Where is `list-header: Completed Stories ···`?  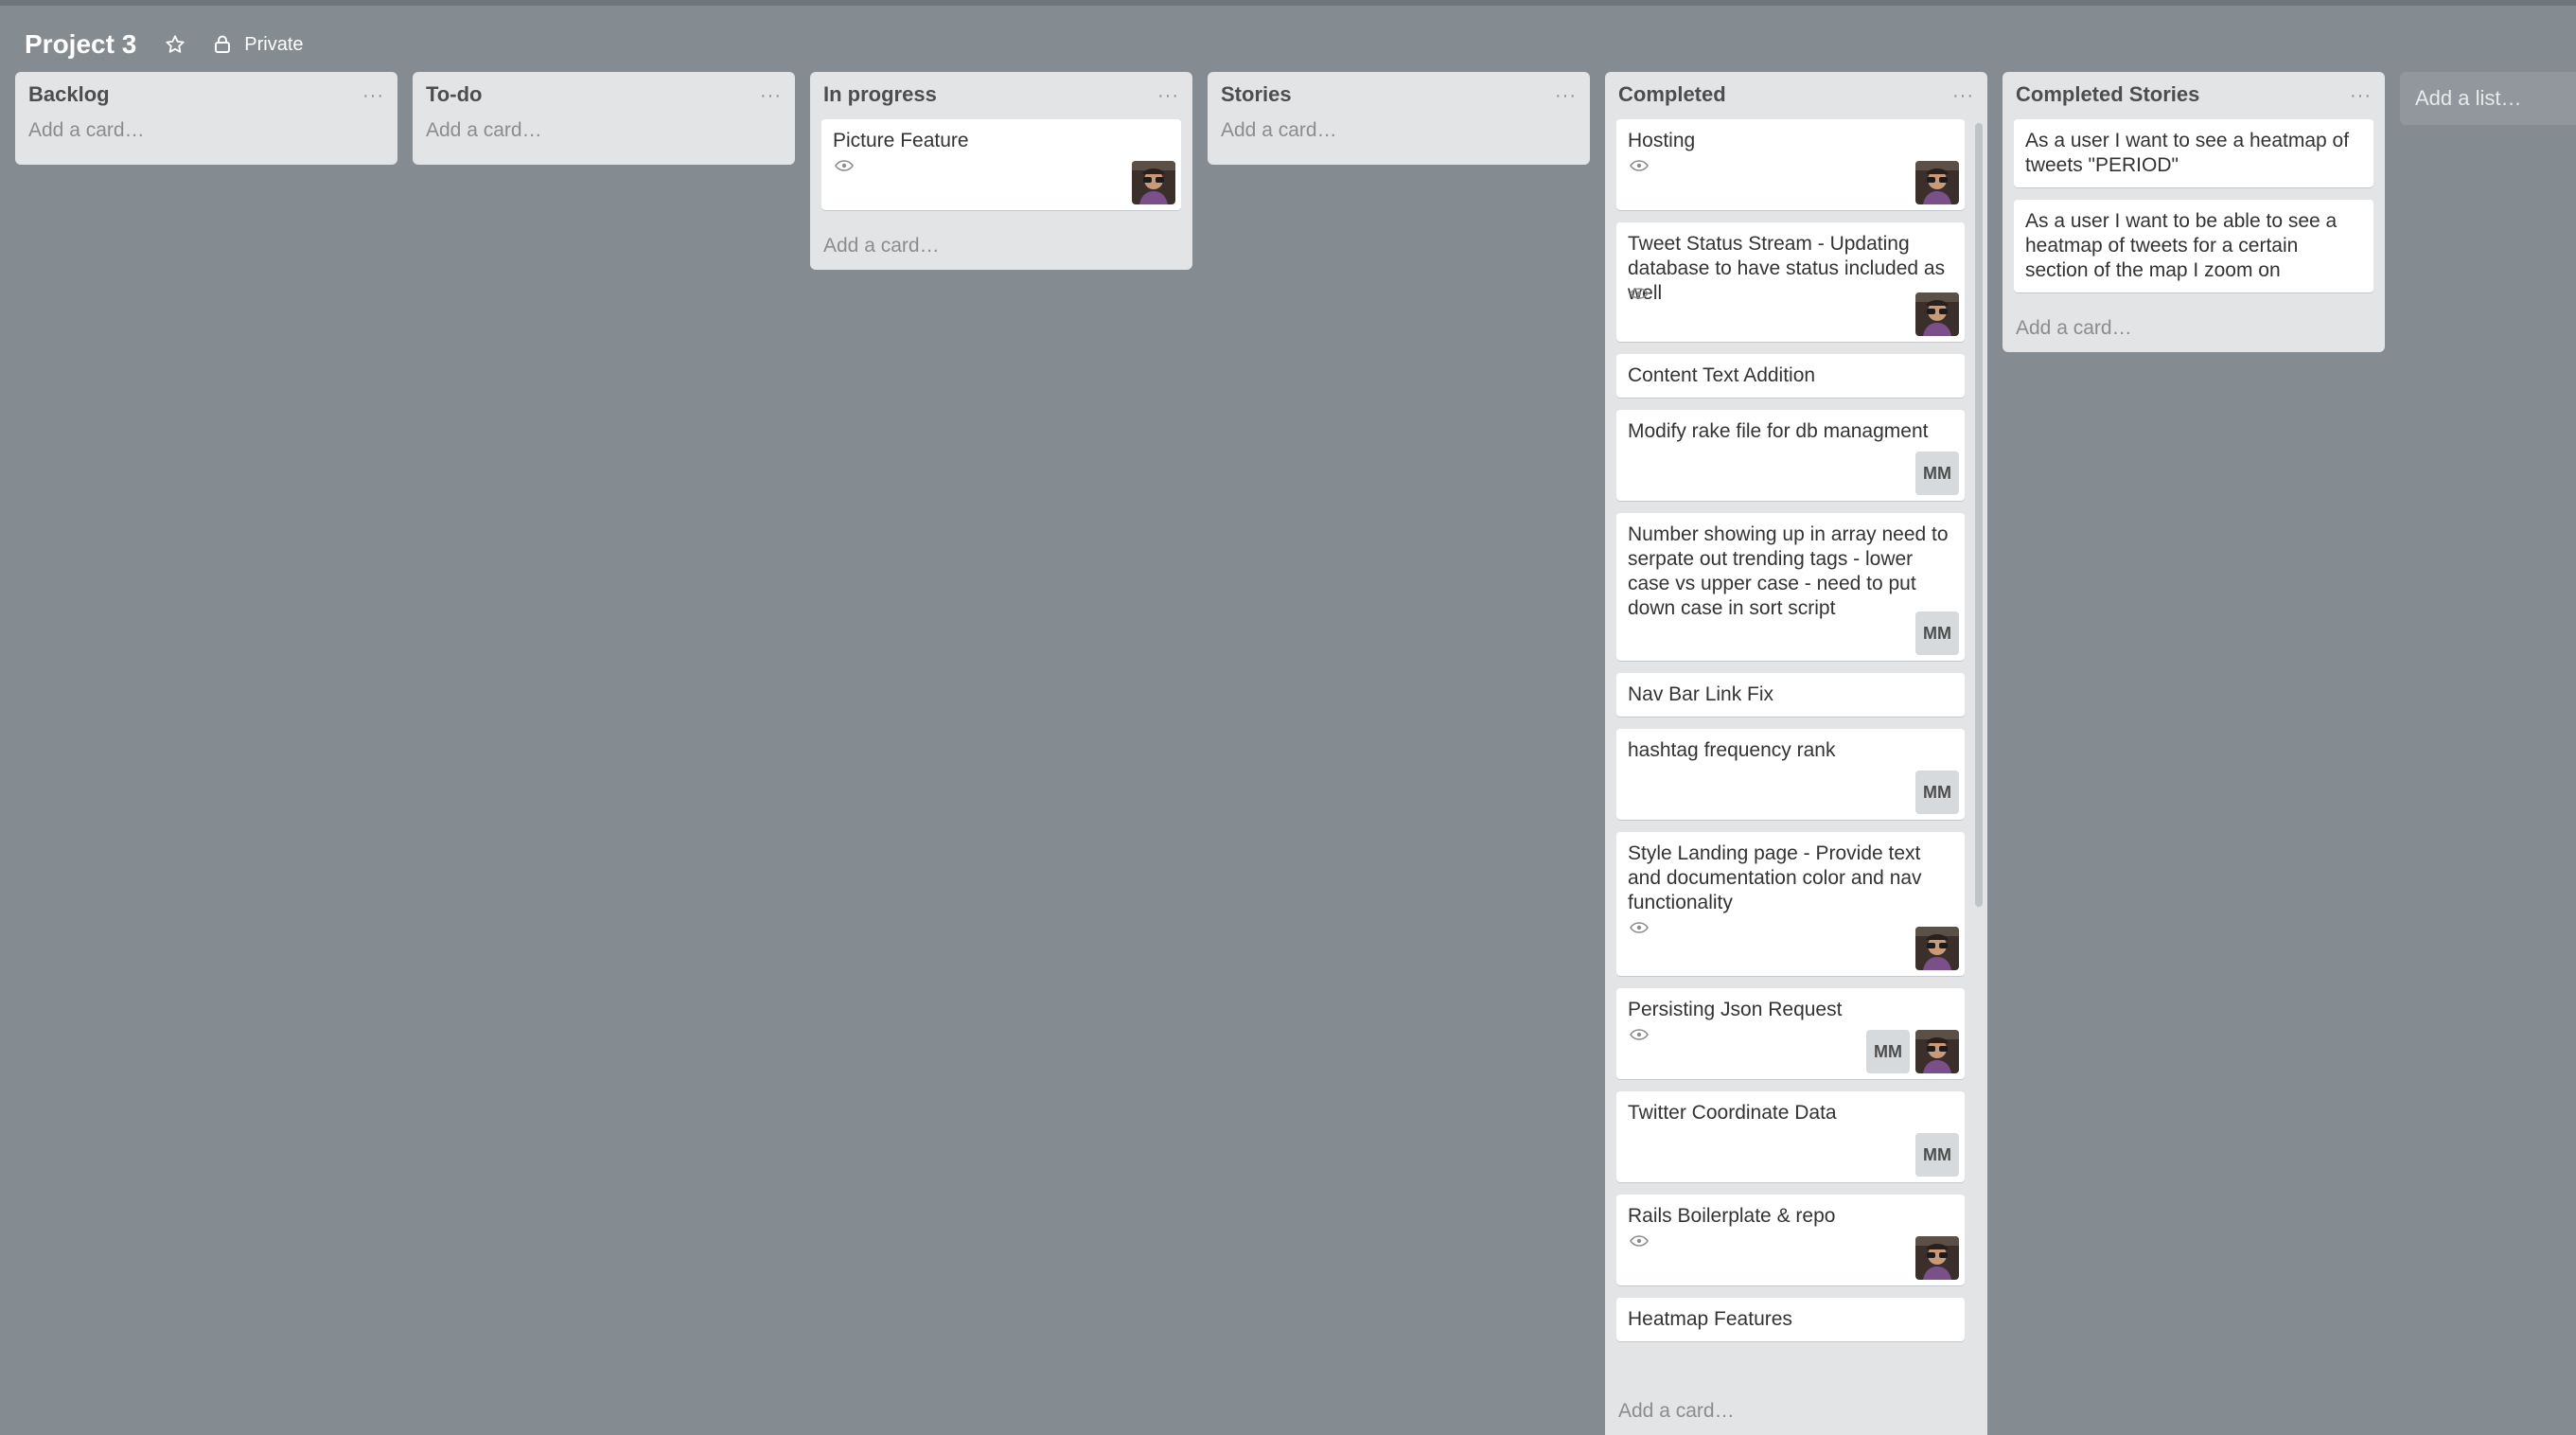 list-header: Completed Stories ··· is located at coordinates (2194, 95).